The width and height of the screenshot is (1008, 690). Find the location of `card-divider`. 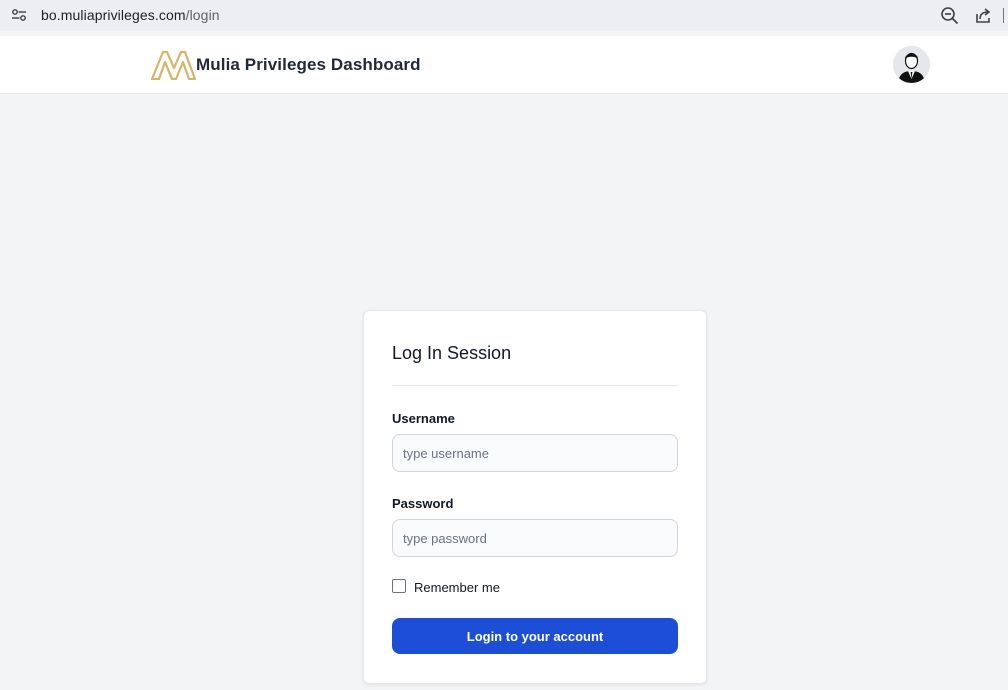

card-divider is located at coordinates (535, 385).